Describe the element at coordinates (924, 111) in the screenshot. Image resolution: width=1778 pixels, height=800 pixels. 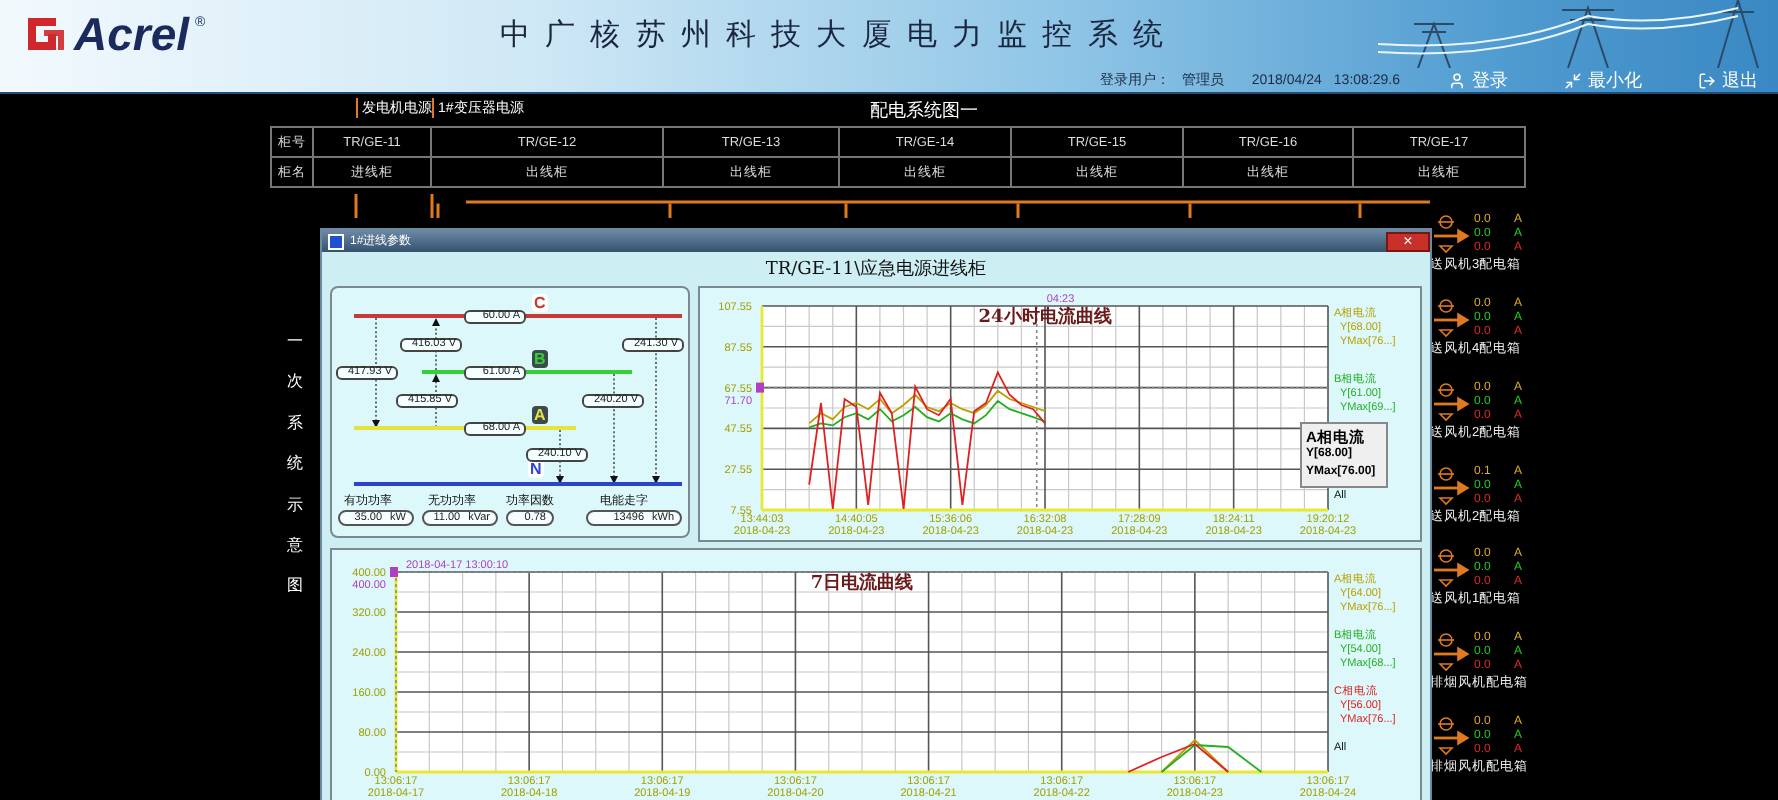
I see `diagram-title: 配电系统图一` at that location.